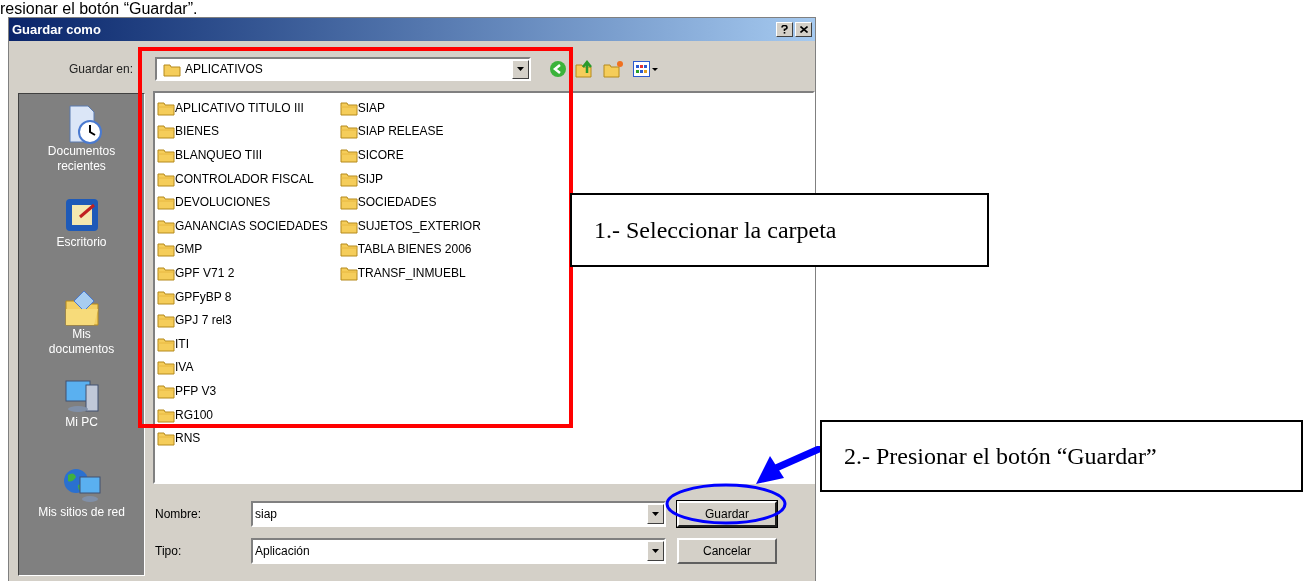 This screenshot has height=581, width=1303. What do you see at coordinates (400, 131) in the screenshot?
I see `folder-name: SIAP RELEASE` at bounding box center [400, 131].